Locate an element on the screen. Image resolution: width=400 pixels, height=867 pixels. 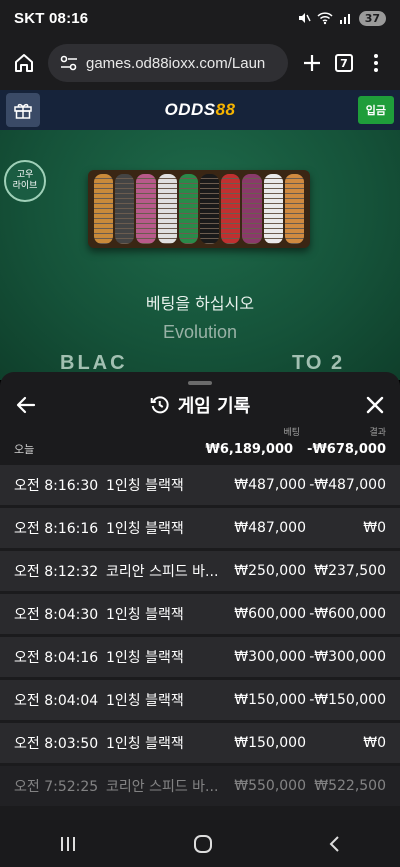
panel-title-text: 게임 기록 is located at coordinates (214, 406).